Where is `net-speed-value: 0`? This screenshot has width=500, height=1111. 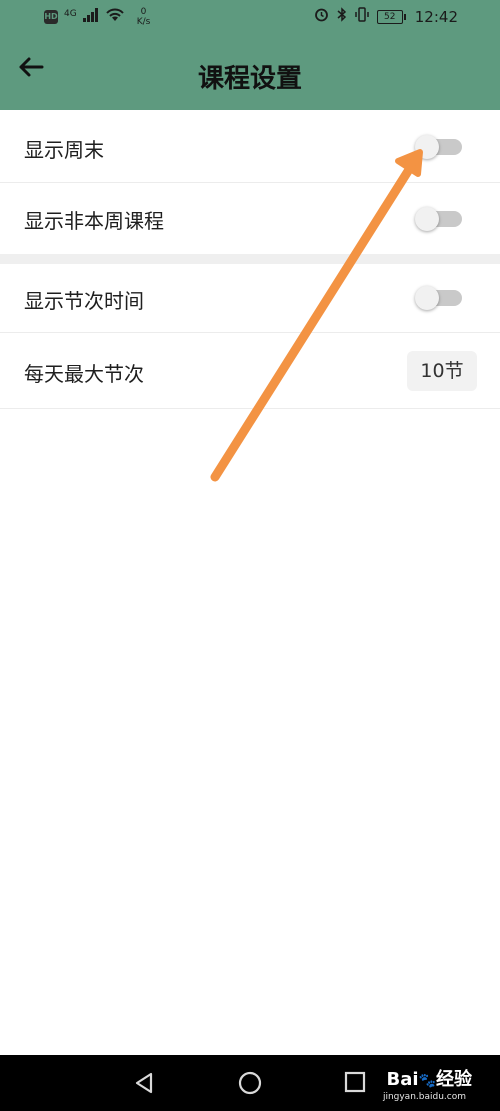
net-speed-value: 0 is located at coordinates (143, 12).